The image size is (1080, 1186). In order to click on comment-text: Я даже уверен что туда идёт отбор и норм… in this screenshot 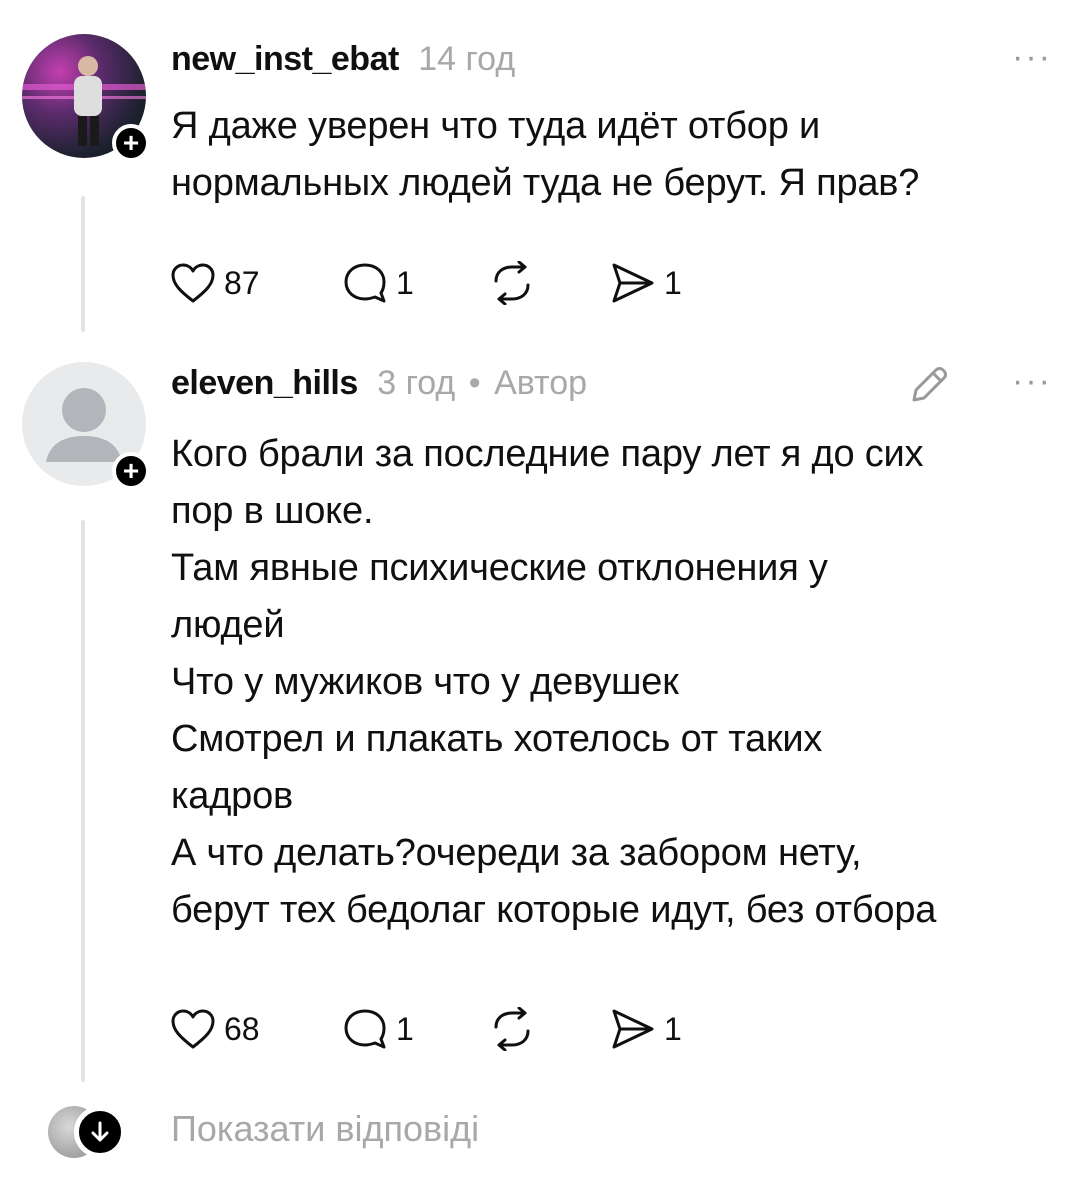, I will do `click(611, 155)`.